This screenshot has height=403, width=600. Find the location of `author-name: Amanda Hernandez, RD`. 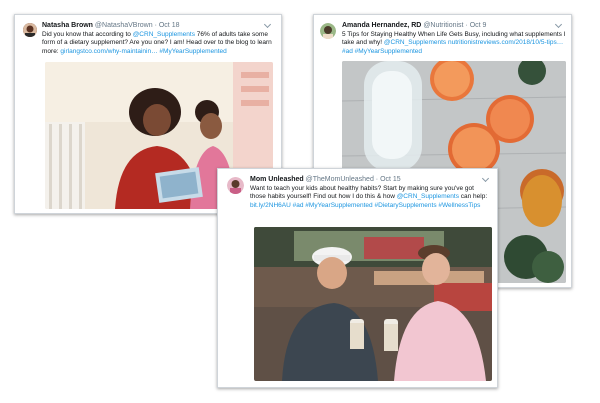

author-name: Amanda Hernandez, RD is located at coordinates (381, 25).